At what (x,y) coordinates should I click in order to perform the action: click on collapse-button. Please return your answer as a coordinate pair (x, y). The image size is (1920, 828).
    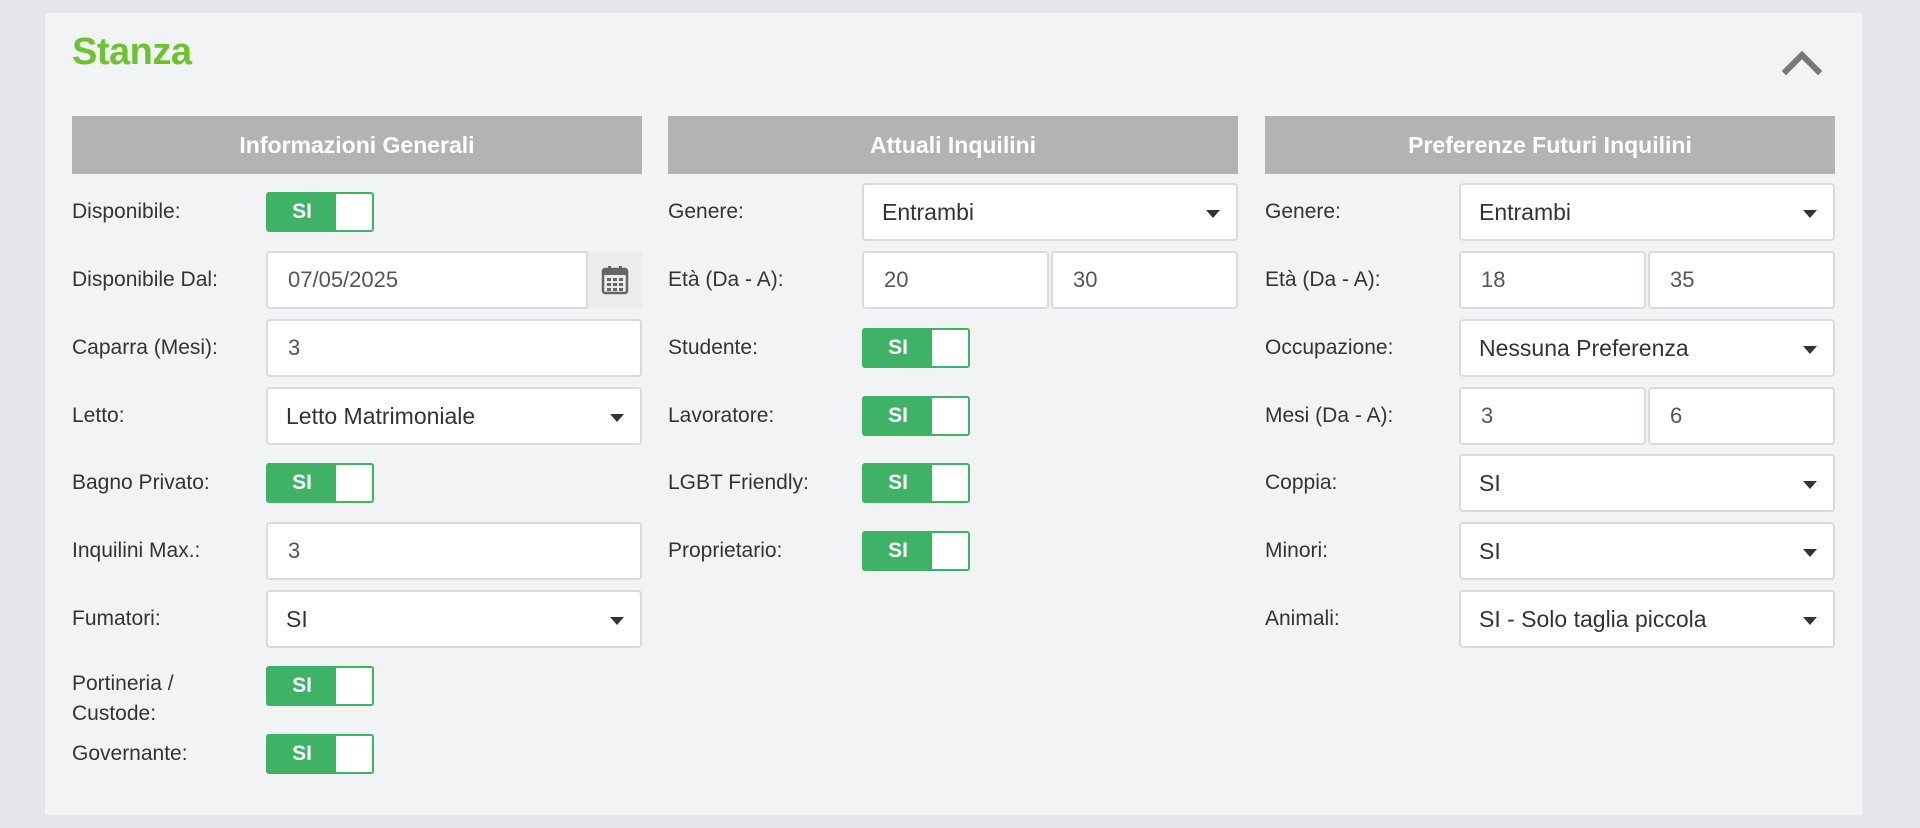
    Looking at the image, I should click on (1802, 61).